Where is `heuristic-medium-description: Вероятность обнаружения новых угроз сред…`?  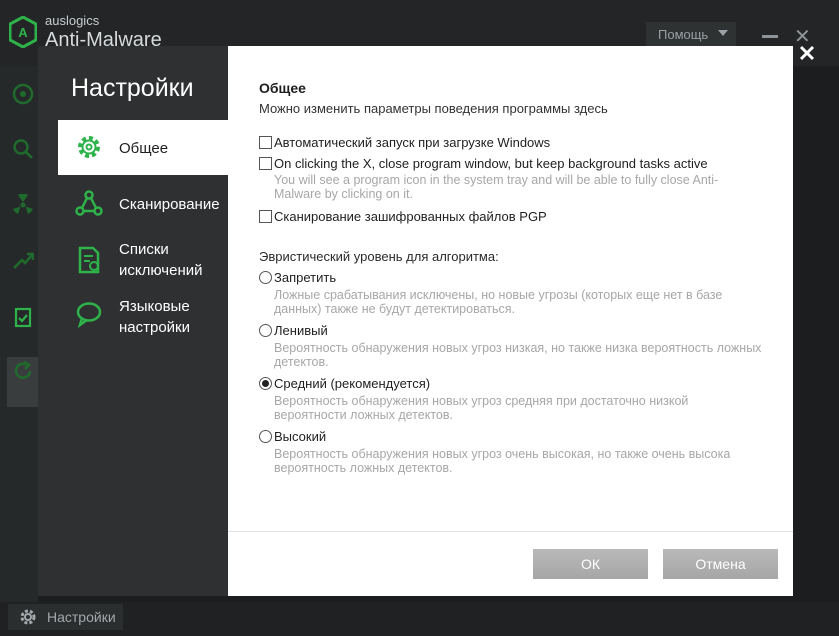 heuristic-medium-description: Вероятность обнаружения новых угроз сред… is located at coordinates (481, 408).